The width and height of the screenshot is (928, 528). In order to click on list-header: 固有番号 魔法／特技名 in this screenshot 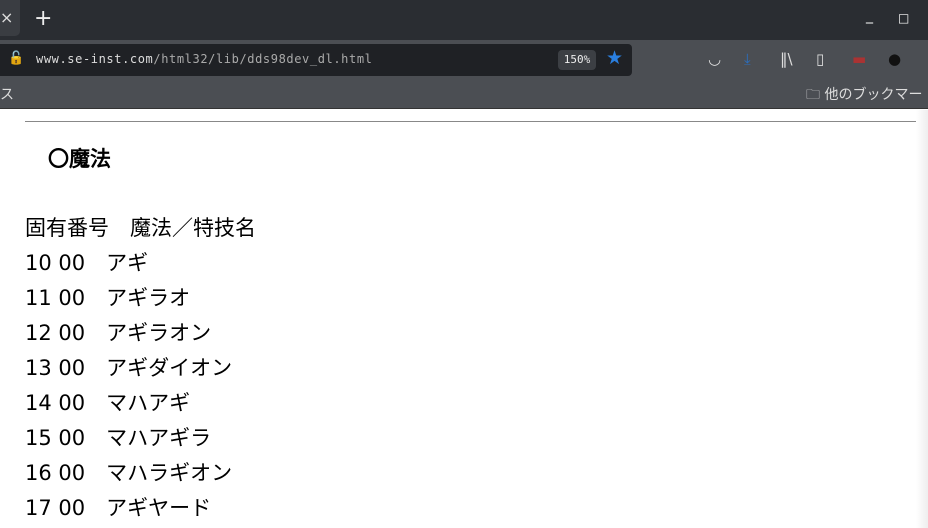, I will do `click(140, 228)`.